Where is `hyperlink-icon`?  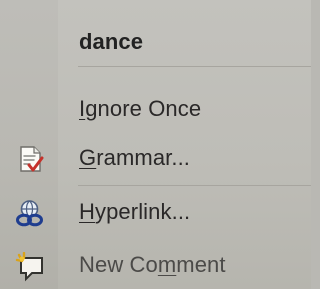
hyperlink-icon is located at coordinates (29, 214).